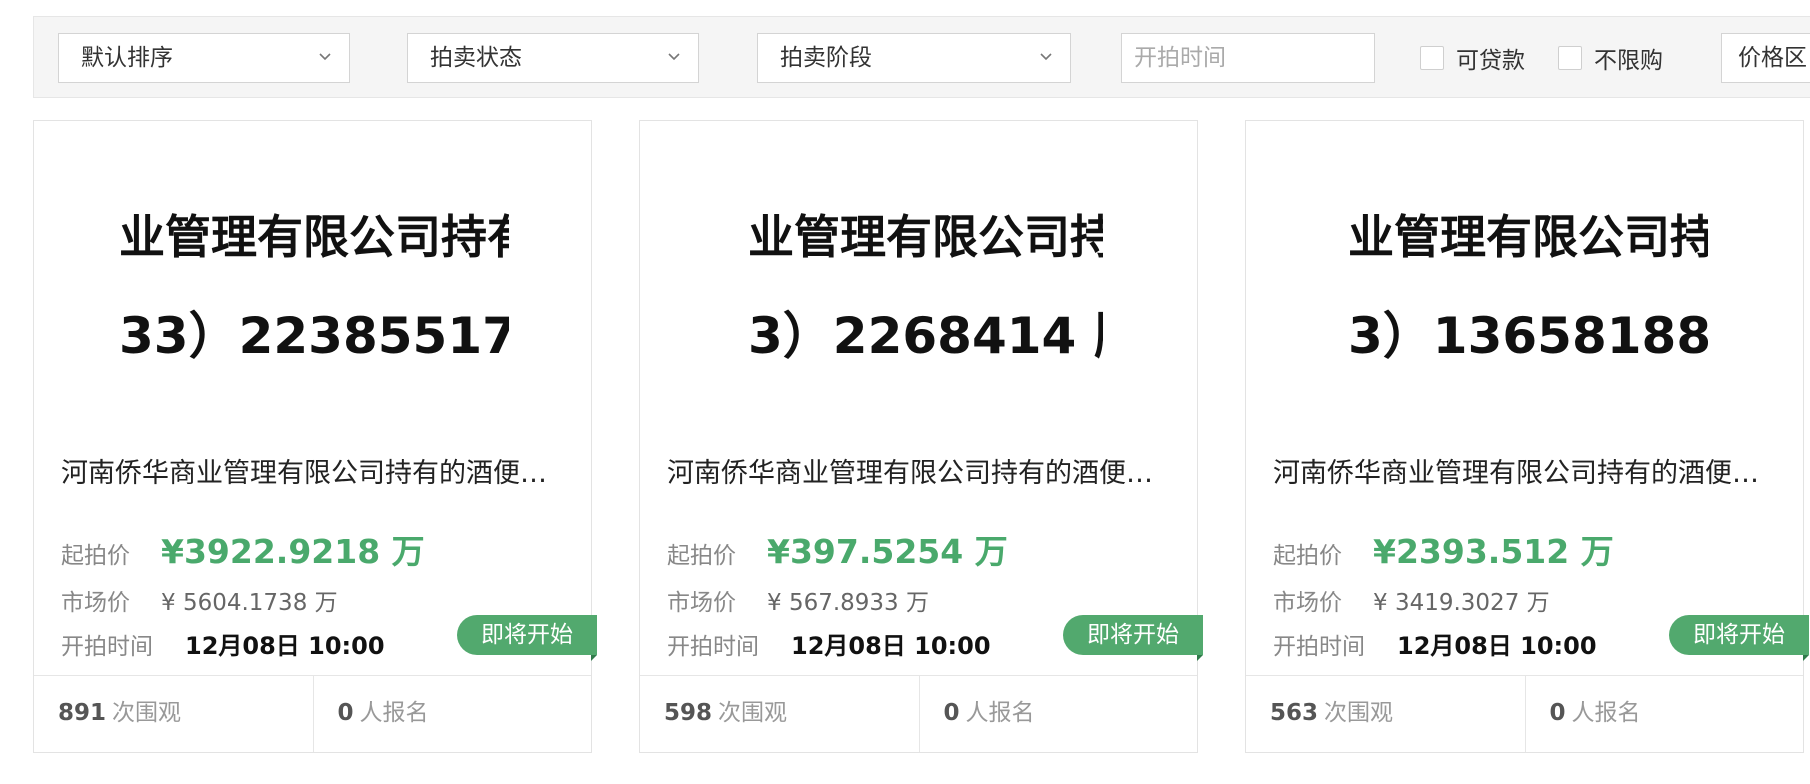 The width and height of the screenshot is (1810, 784). I want to click on unlimited-filter: 不限购, so click(1610, 58).